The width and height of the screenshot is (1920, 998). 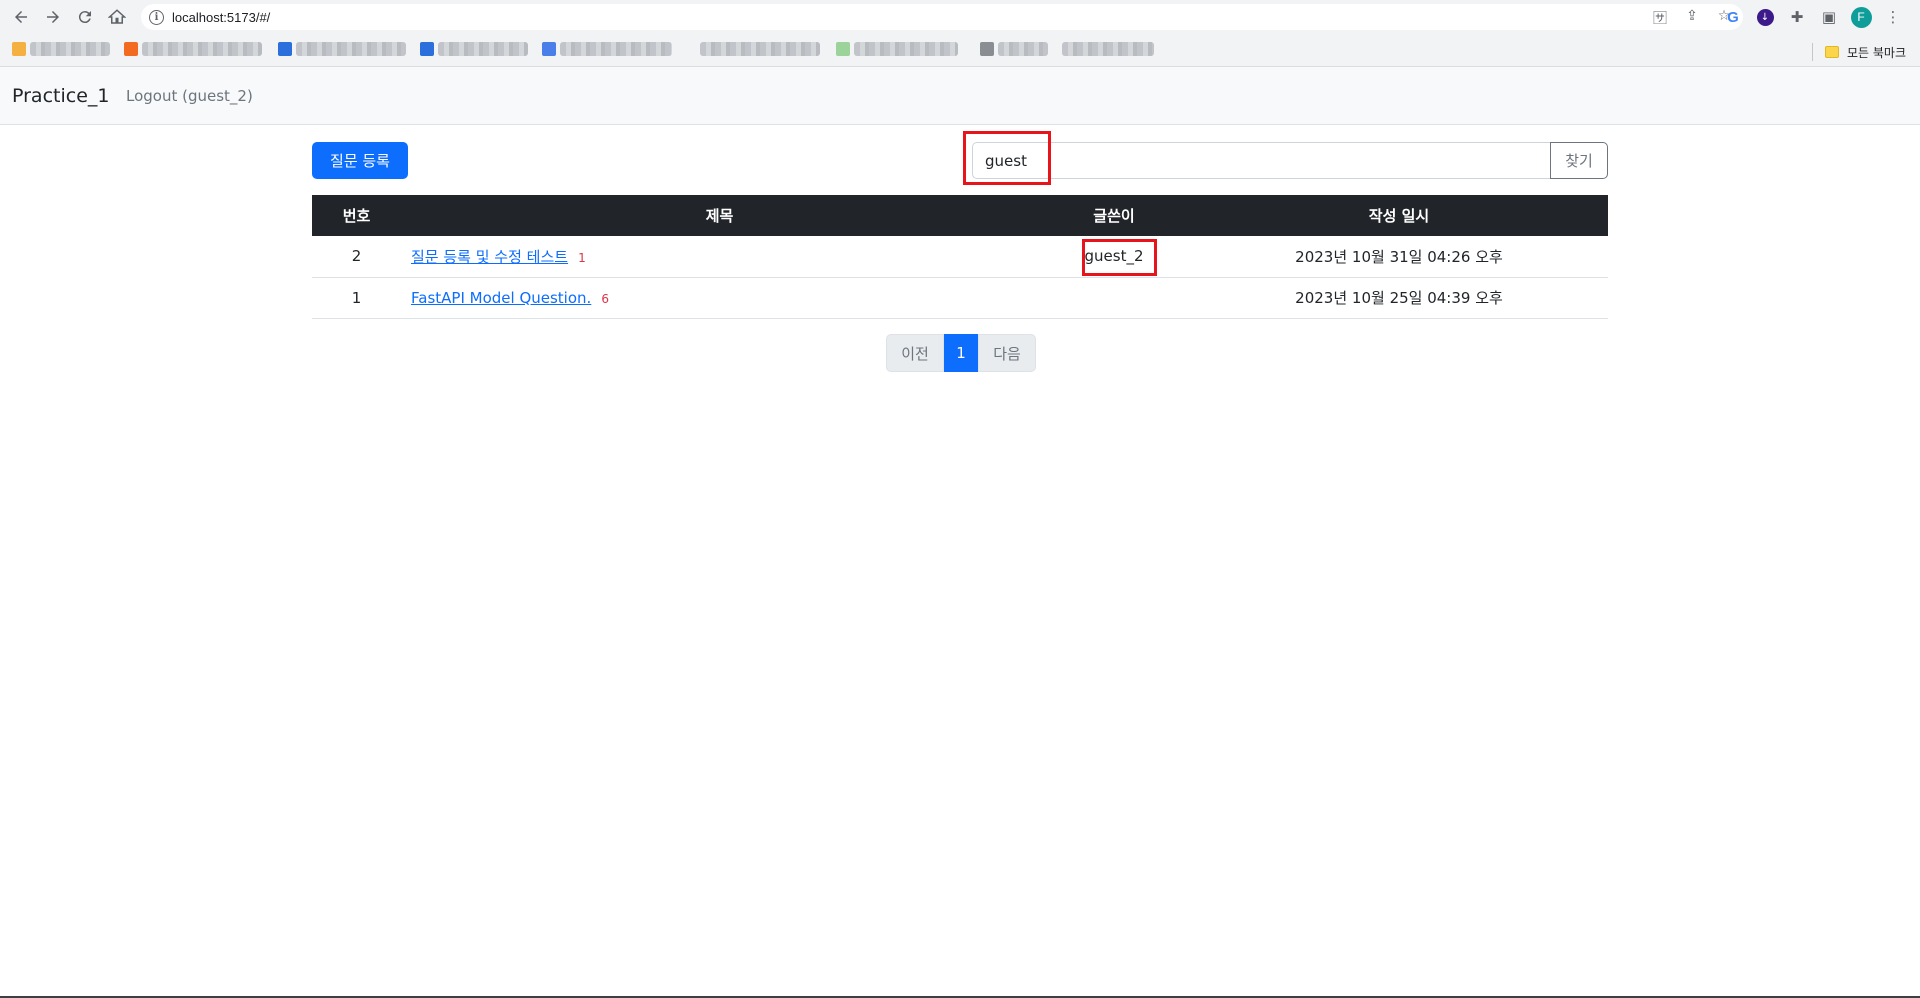 I want to click on bookmarks-bar: 모든 북마크, so click(x=960, y=50).